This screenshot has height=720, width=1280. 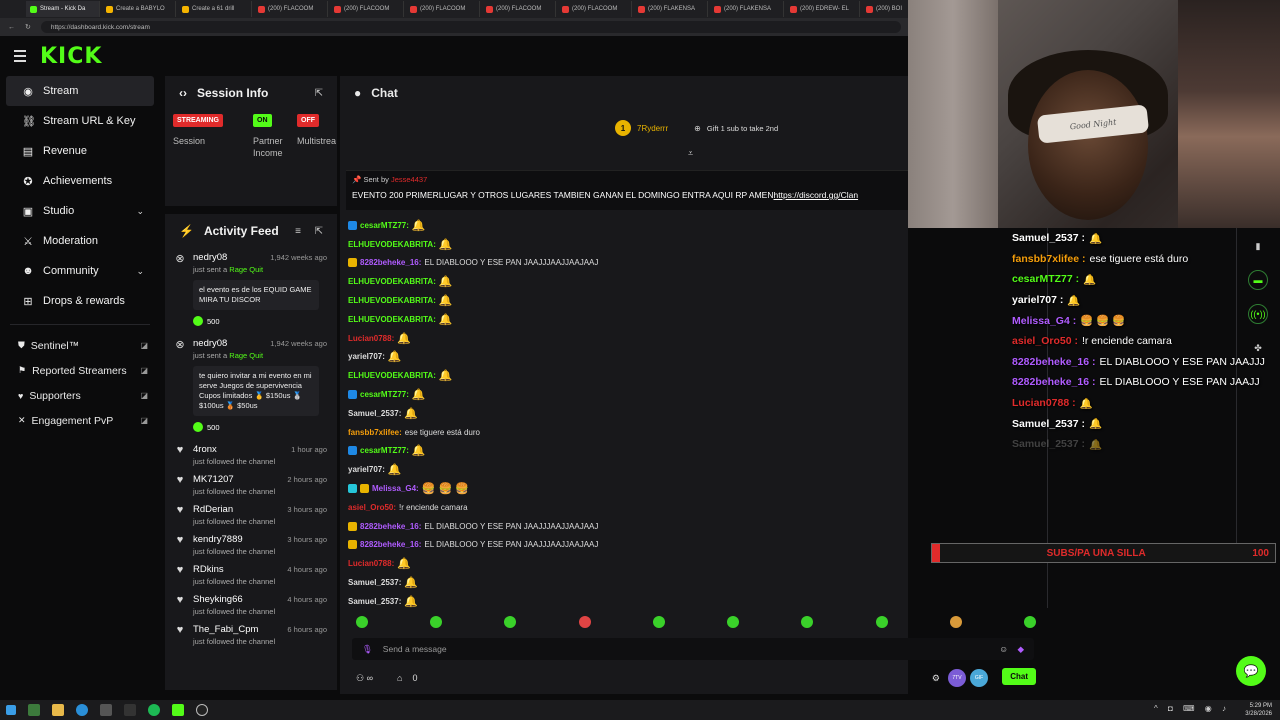 What do you see at coordinates (399, 678) in the screenshot?
I see `store-icon: ⌂` at bounding box center [399, 678].